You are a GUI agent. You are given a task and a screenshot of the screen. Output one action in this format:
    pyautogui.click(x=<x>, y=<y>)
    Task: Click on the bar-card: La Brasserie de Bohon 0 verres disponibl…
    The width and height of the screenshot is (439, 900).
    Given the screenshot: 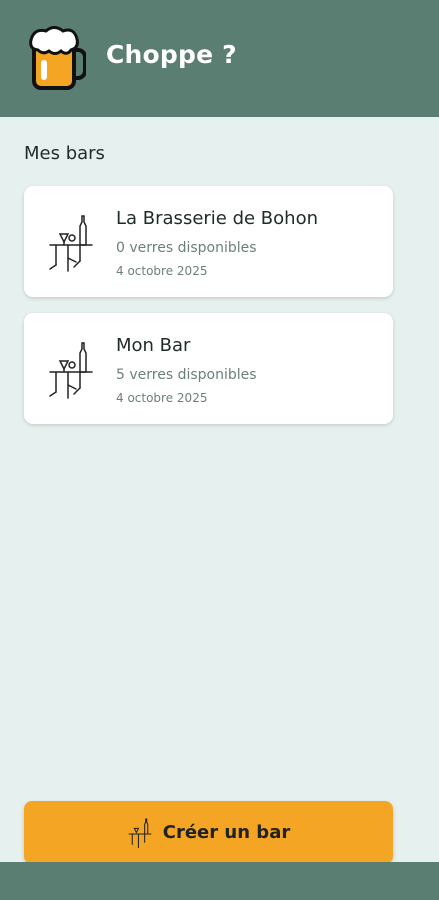 What is the action you would take?
    pyautogui.click(x=208, y=241)
    